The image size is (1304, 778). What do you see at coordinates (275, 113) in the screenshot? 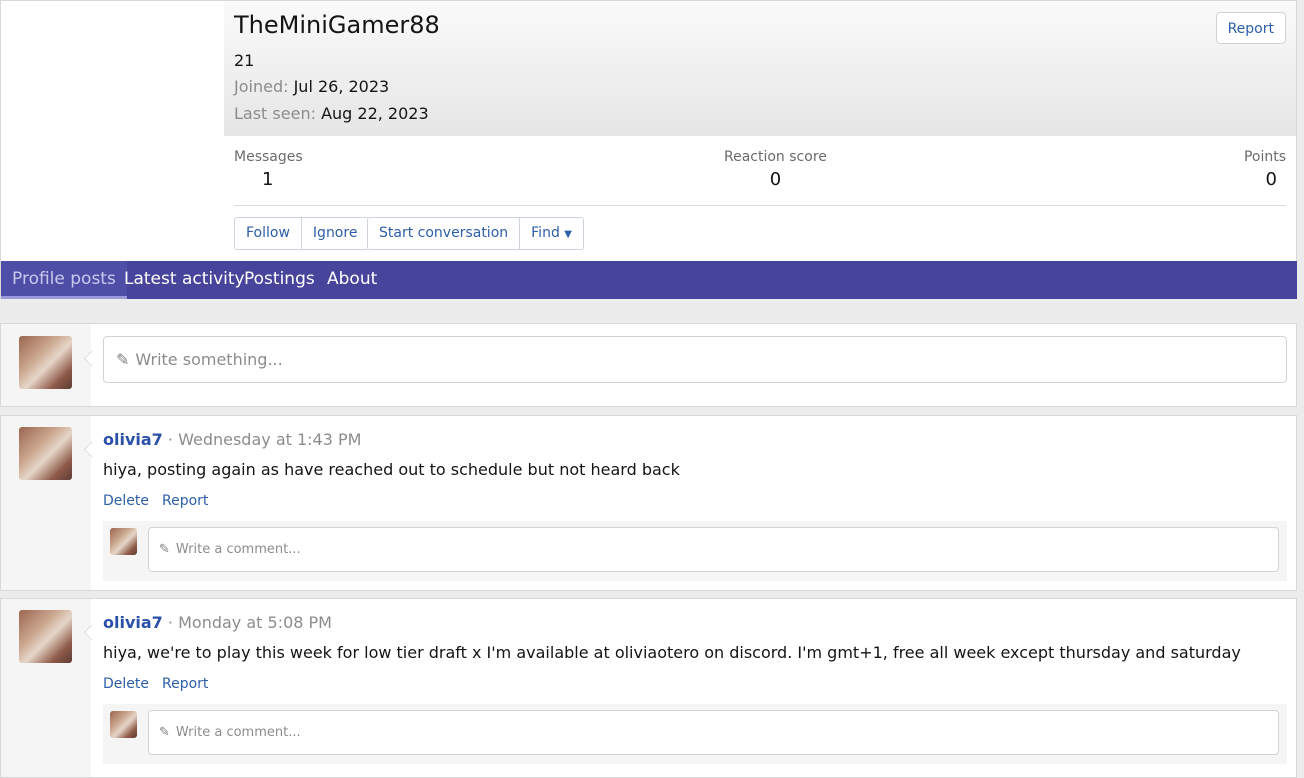
I see `last-seen-label: Last seen:` at bounding box center [275, 113].